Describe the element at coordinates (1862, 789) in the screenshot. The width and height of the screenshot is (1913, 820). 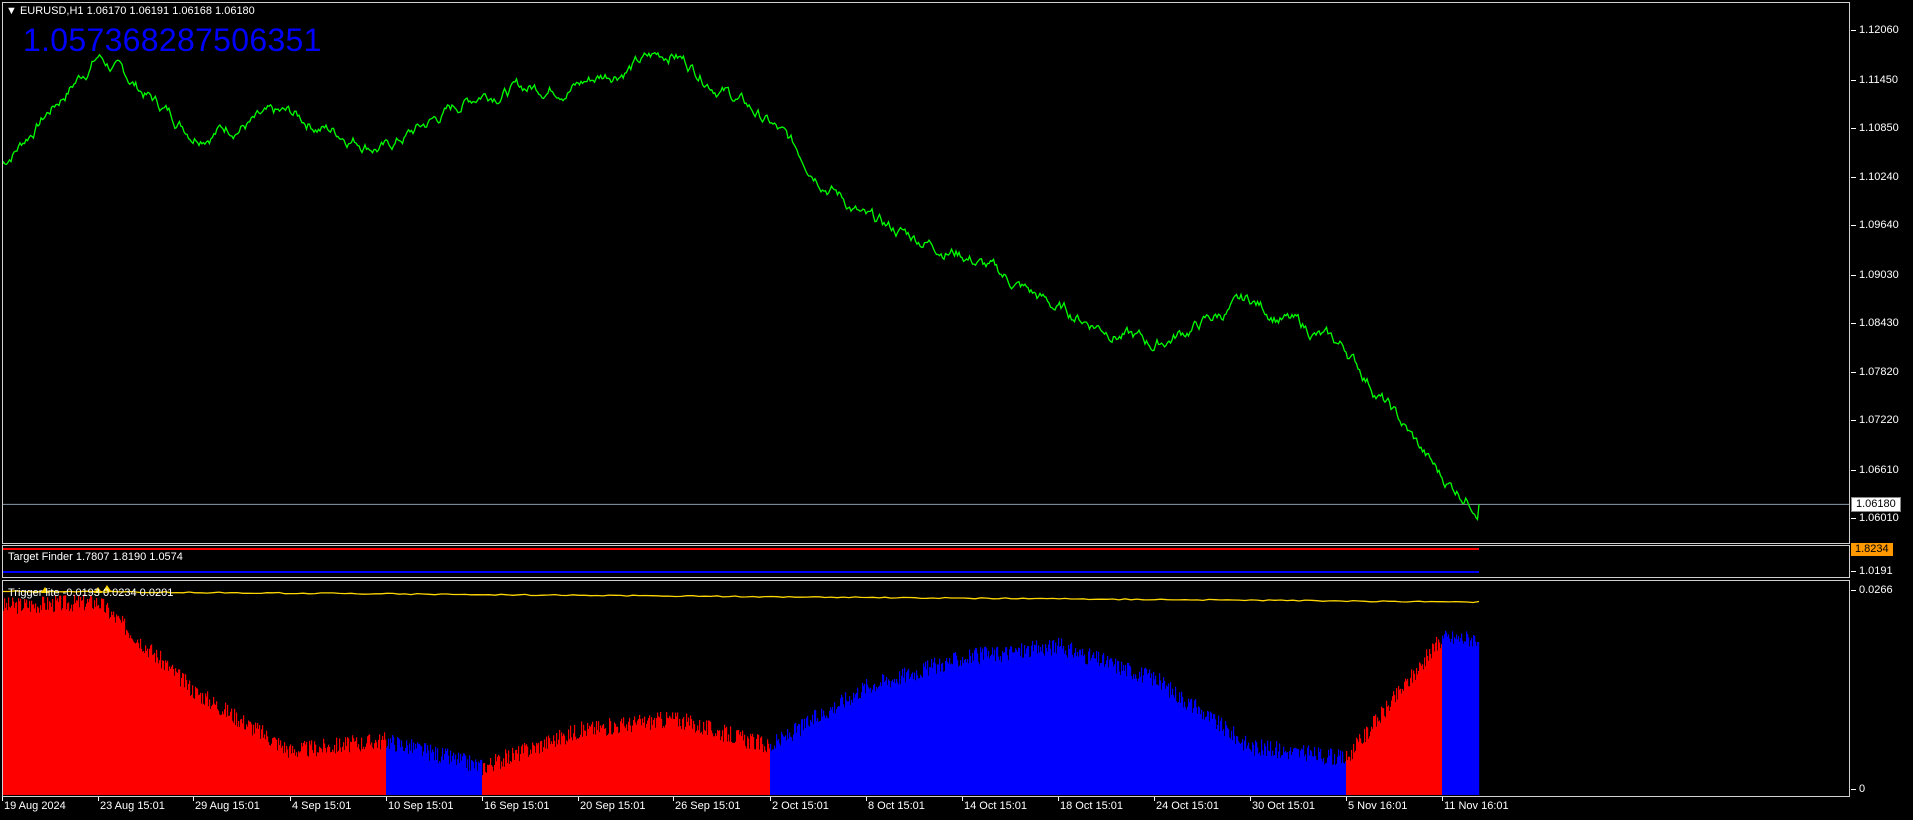
I see `trigger-scale-bottom: 0` at that location.